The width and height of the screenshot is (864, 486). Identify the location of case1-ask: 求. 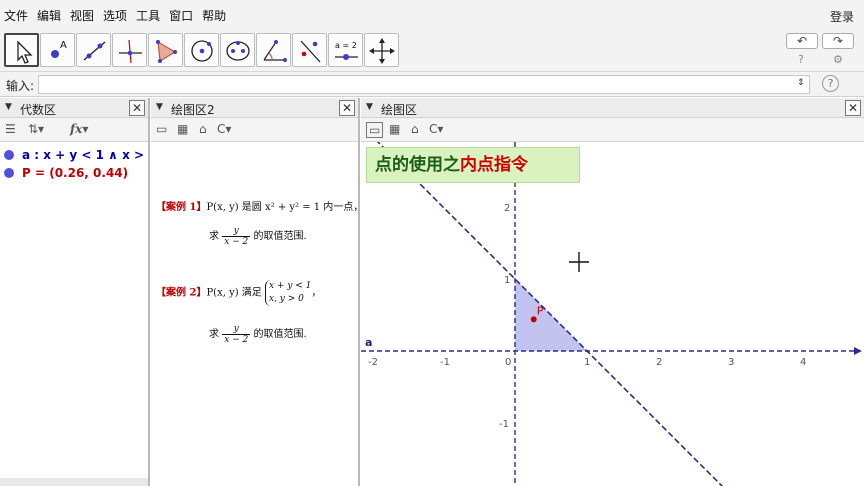
(214, 236).